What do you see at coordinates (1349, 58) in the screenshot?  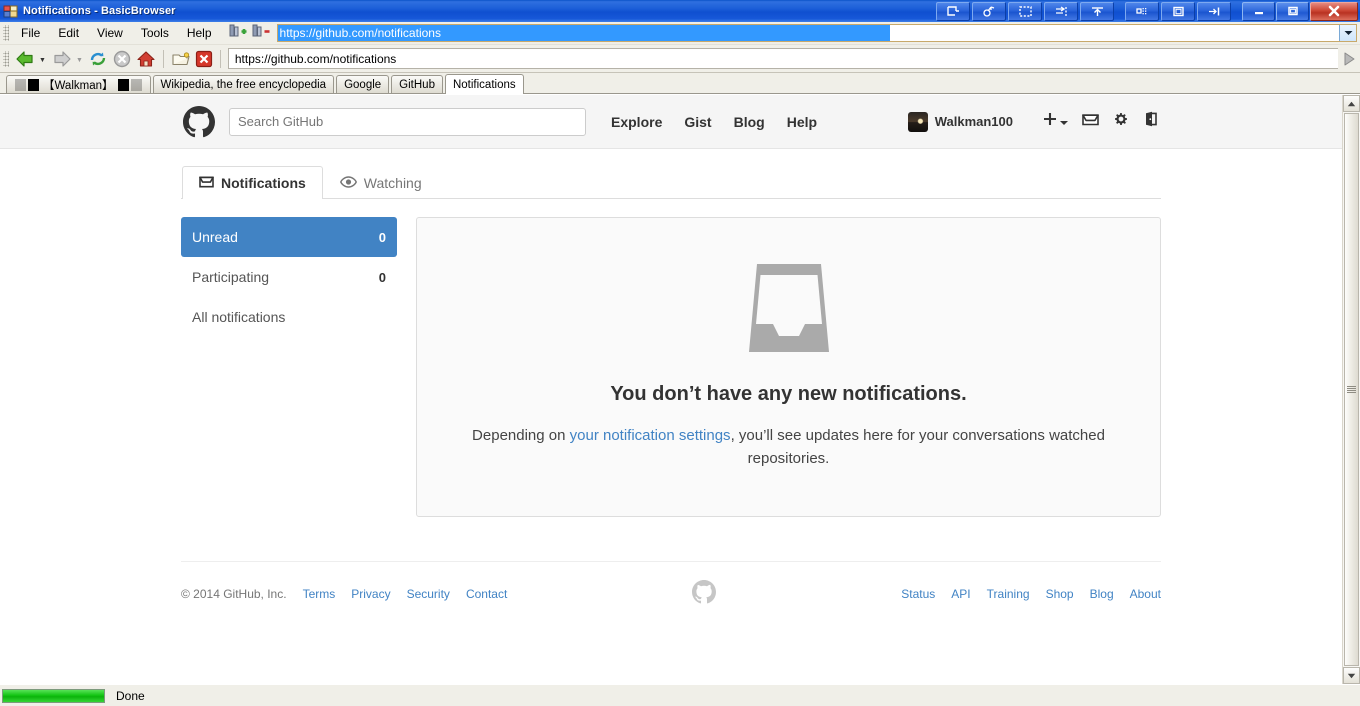 I see `go-button` at bounding box center [1349, 58].